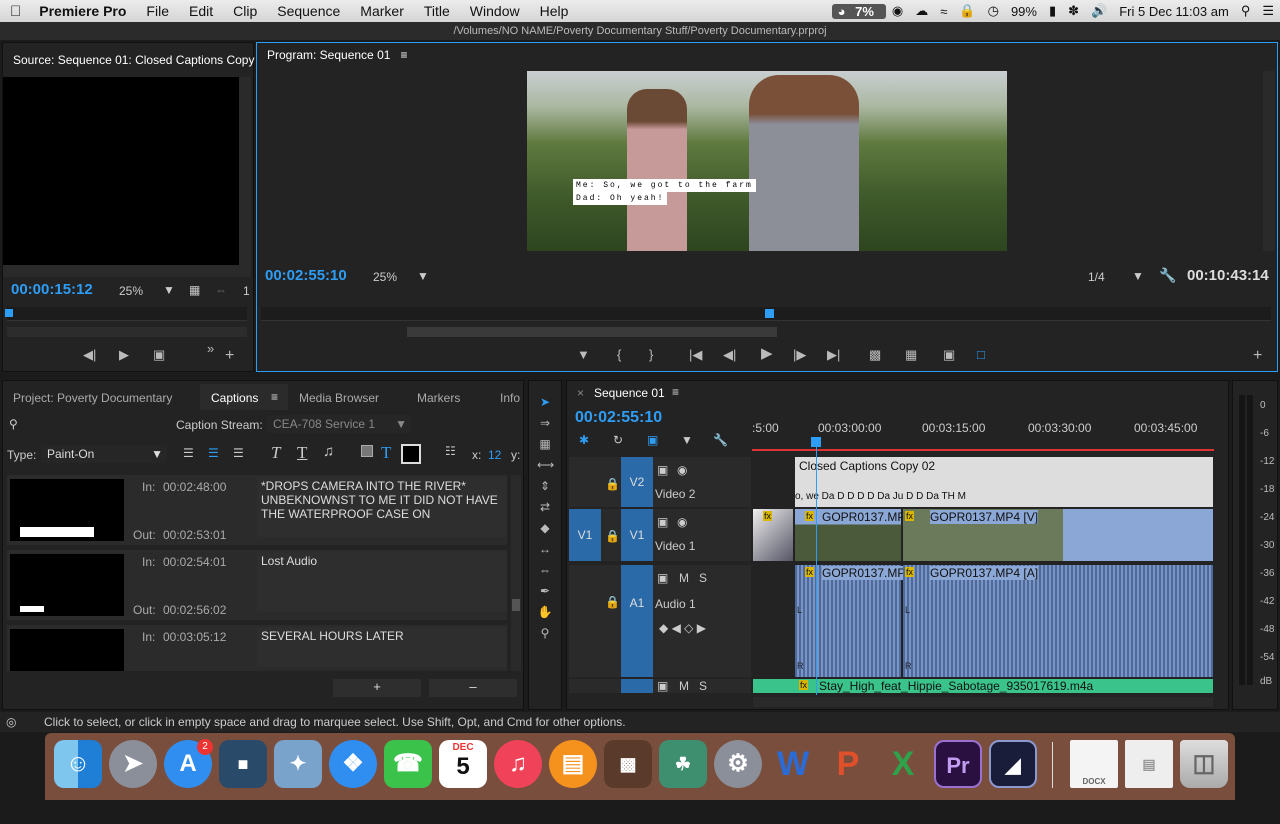  What do you see at coordinates (245, 11) in the screenshot?
I see `menu-clip: Clip` at bounding box center [245, 11].